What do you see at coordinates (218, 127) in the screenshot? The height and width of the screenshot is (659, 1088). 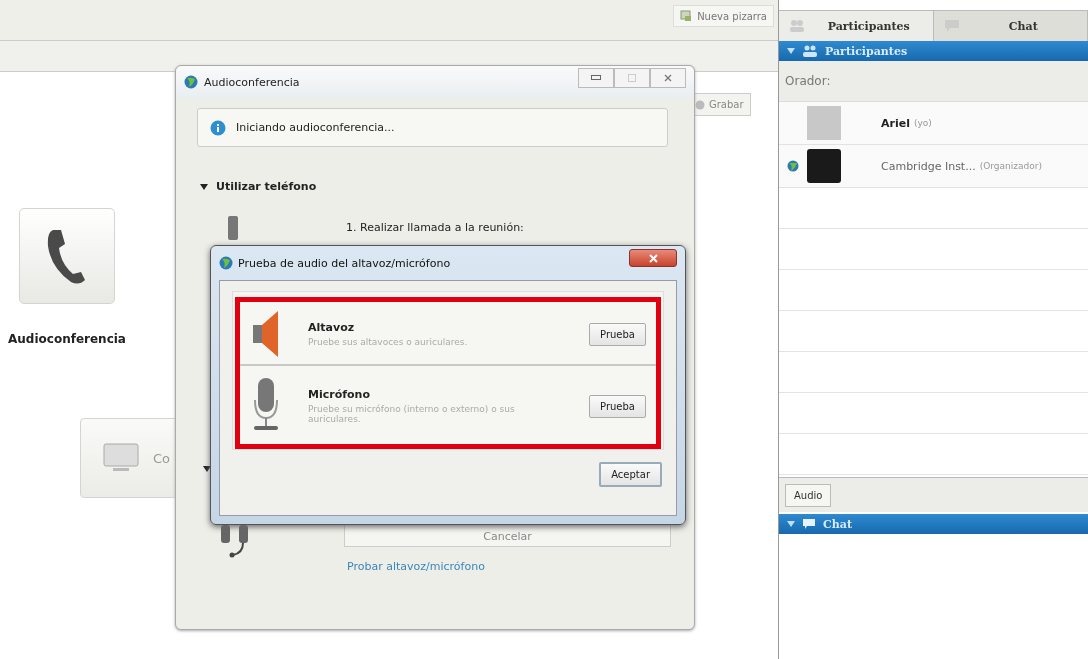 I see `info-icon` at bounding box center [218, 127].